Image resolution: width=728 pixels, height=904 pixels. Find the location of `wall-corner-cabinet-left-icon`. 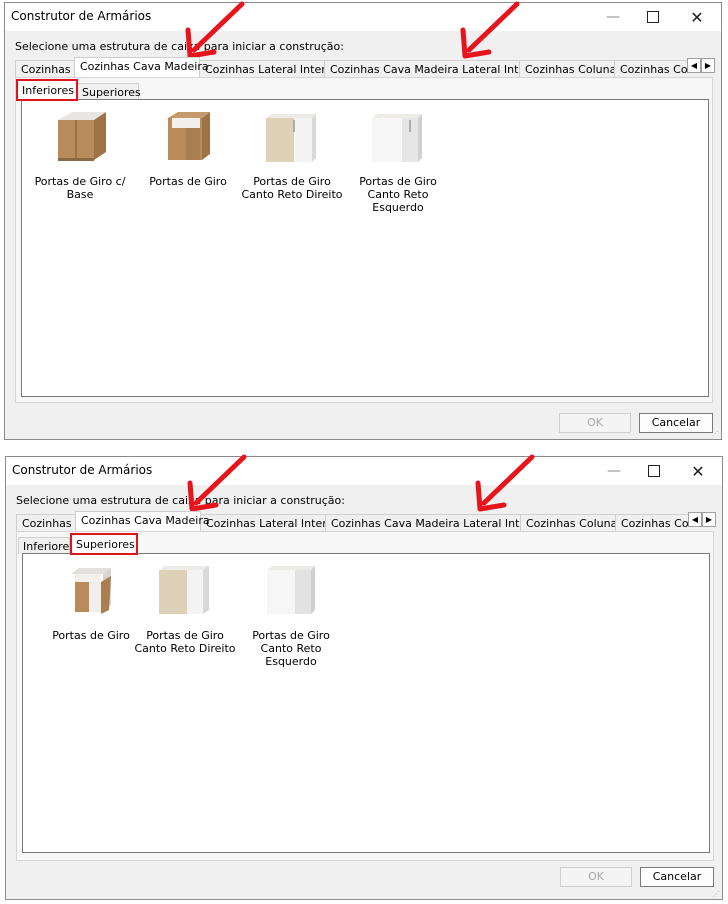

wall-corner-cabinet-left-icon is located at coordinates (291, 590).